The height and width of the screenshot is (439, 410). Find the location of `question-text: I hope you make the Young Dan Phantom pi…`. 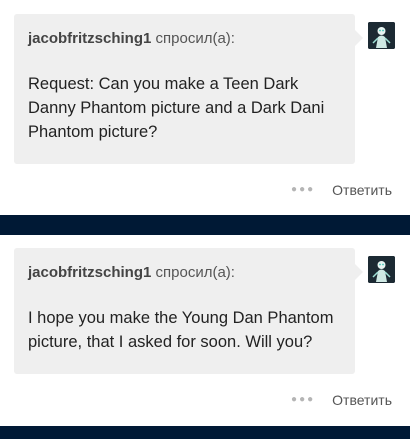

question-text: I hope you make the Young Dan Phantom pi… is located at coordinates (181, 330).